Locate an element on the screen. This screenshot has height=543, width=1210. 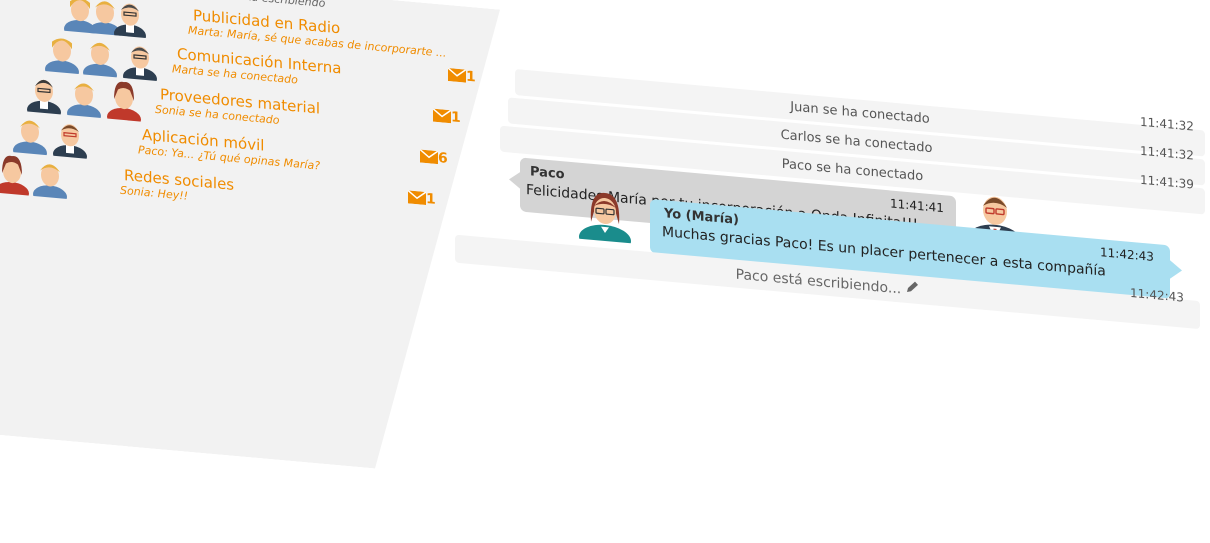
message-time: 11:41:41 is located at coordinates (917, 206).